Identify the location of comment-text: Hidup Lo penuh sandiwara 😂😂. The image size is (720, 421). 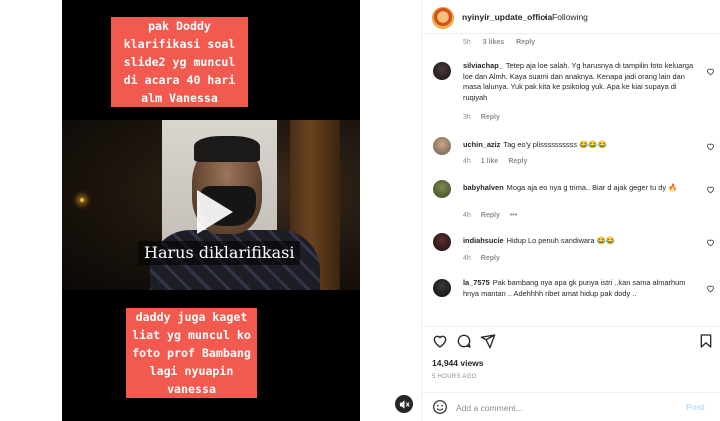
(561, 240).